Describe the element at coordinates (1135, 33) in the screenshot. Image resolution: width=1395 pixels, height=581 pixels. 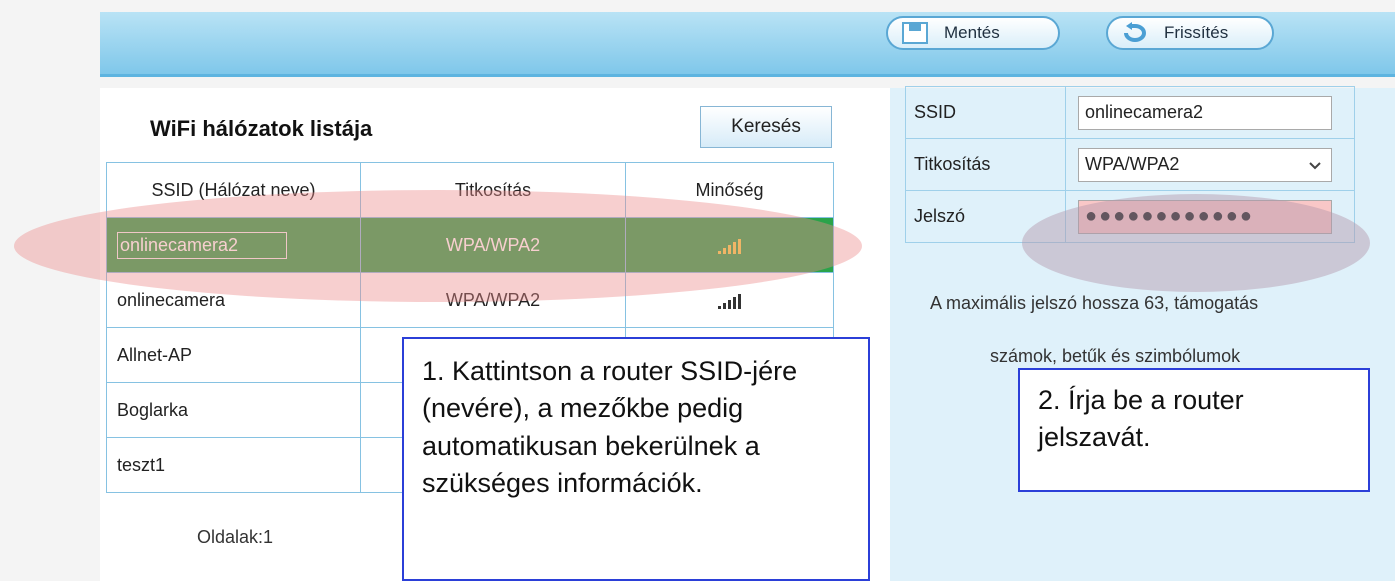
I see `refresh-arrow-icon` at that location.